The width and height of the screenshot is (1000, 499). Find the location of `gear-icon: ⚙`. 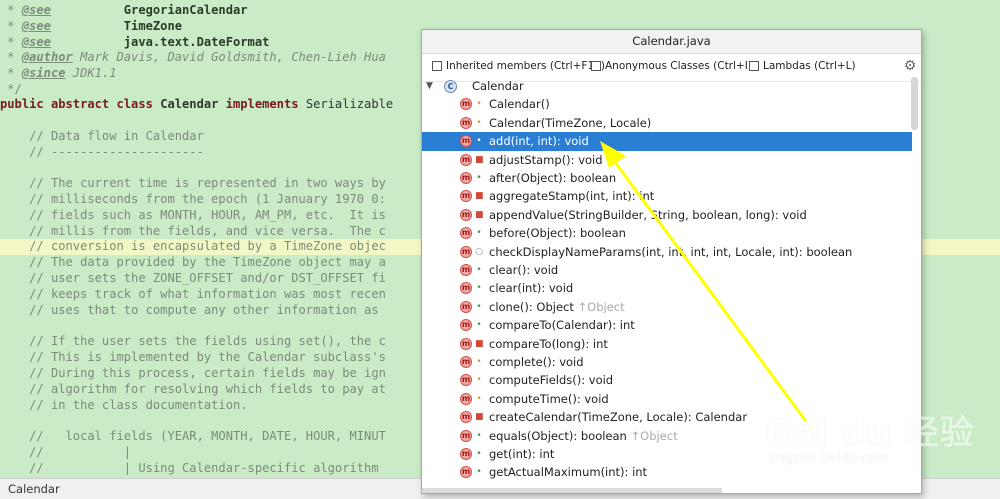

gear-icon: ⚙ is located at coordinates (910, 66).